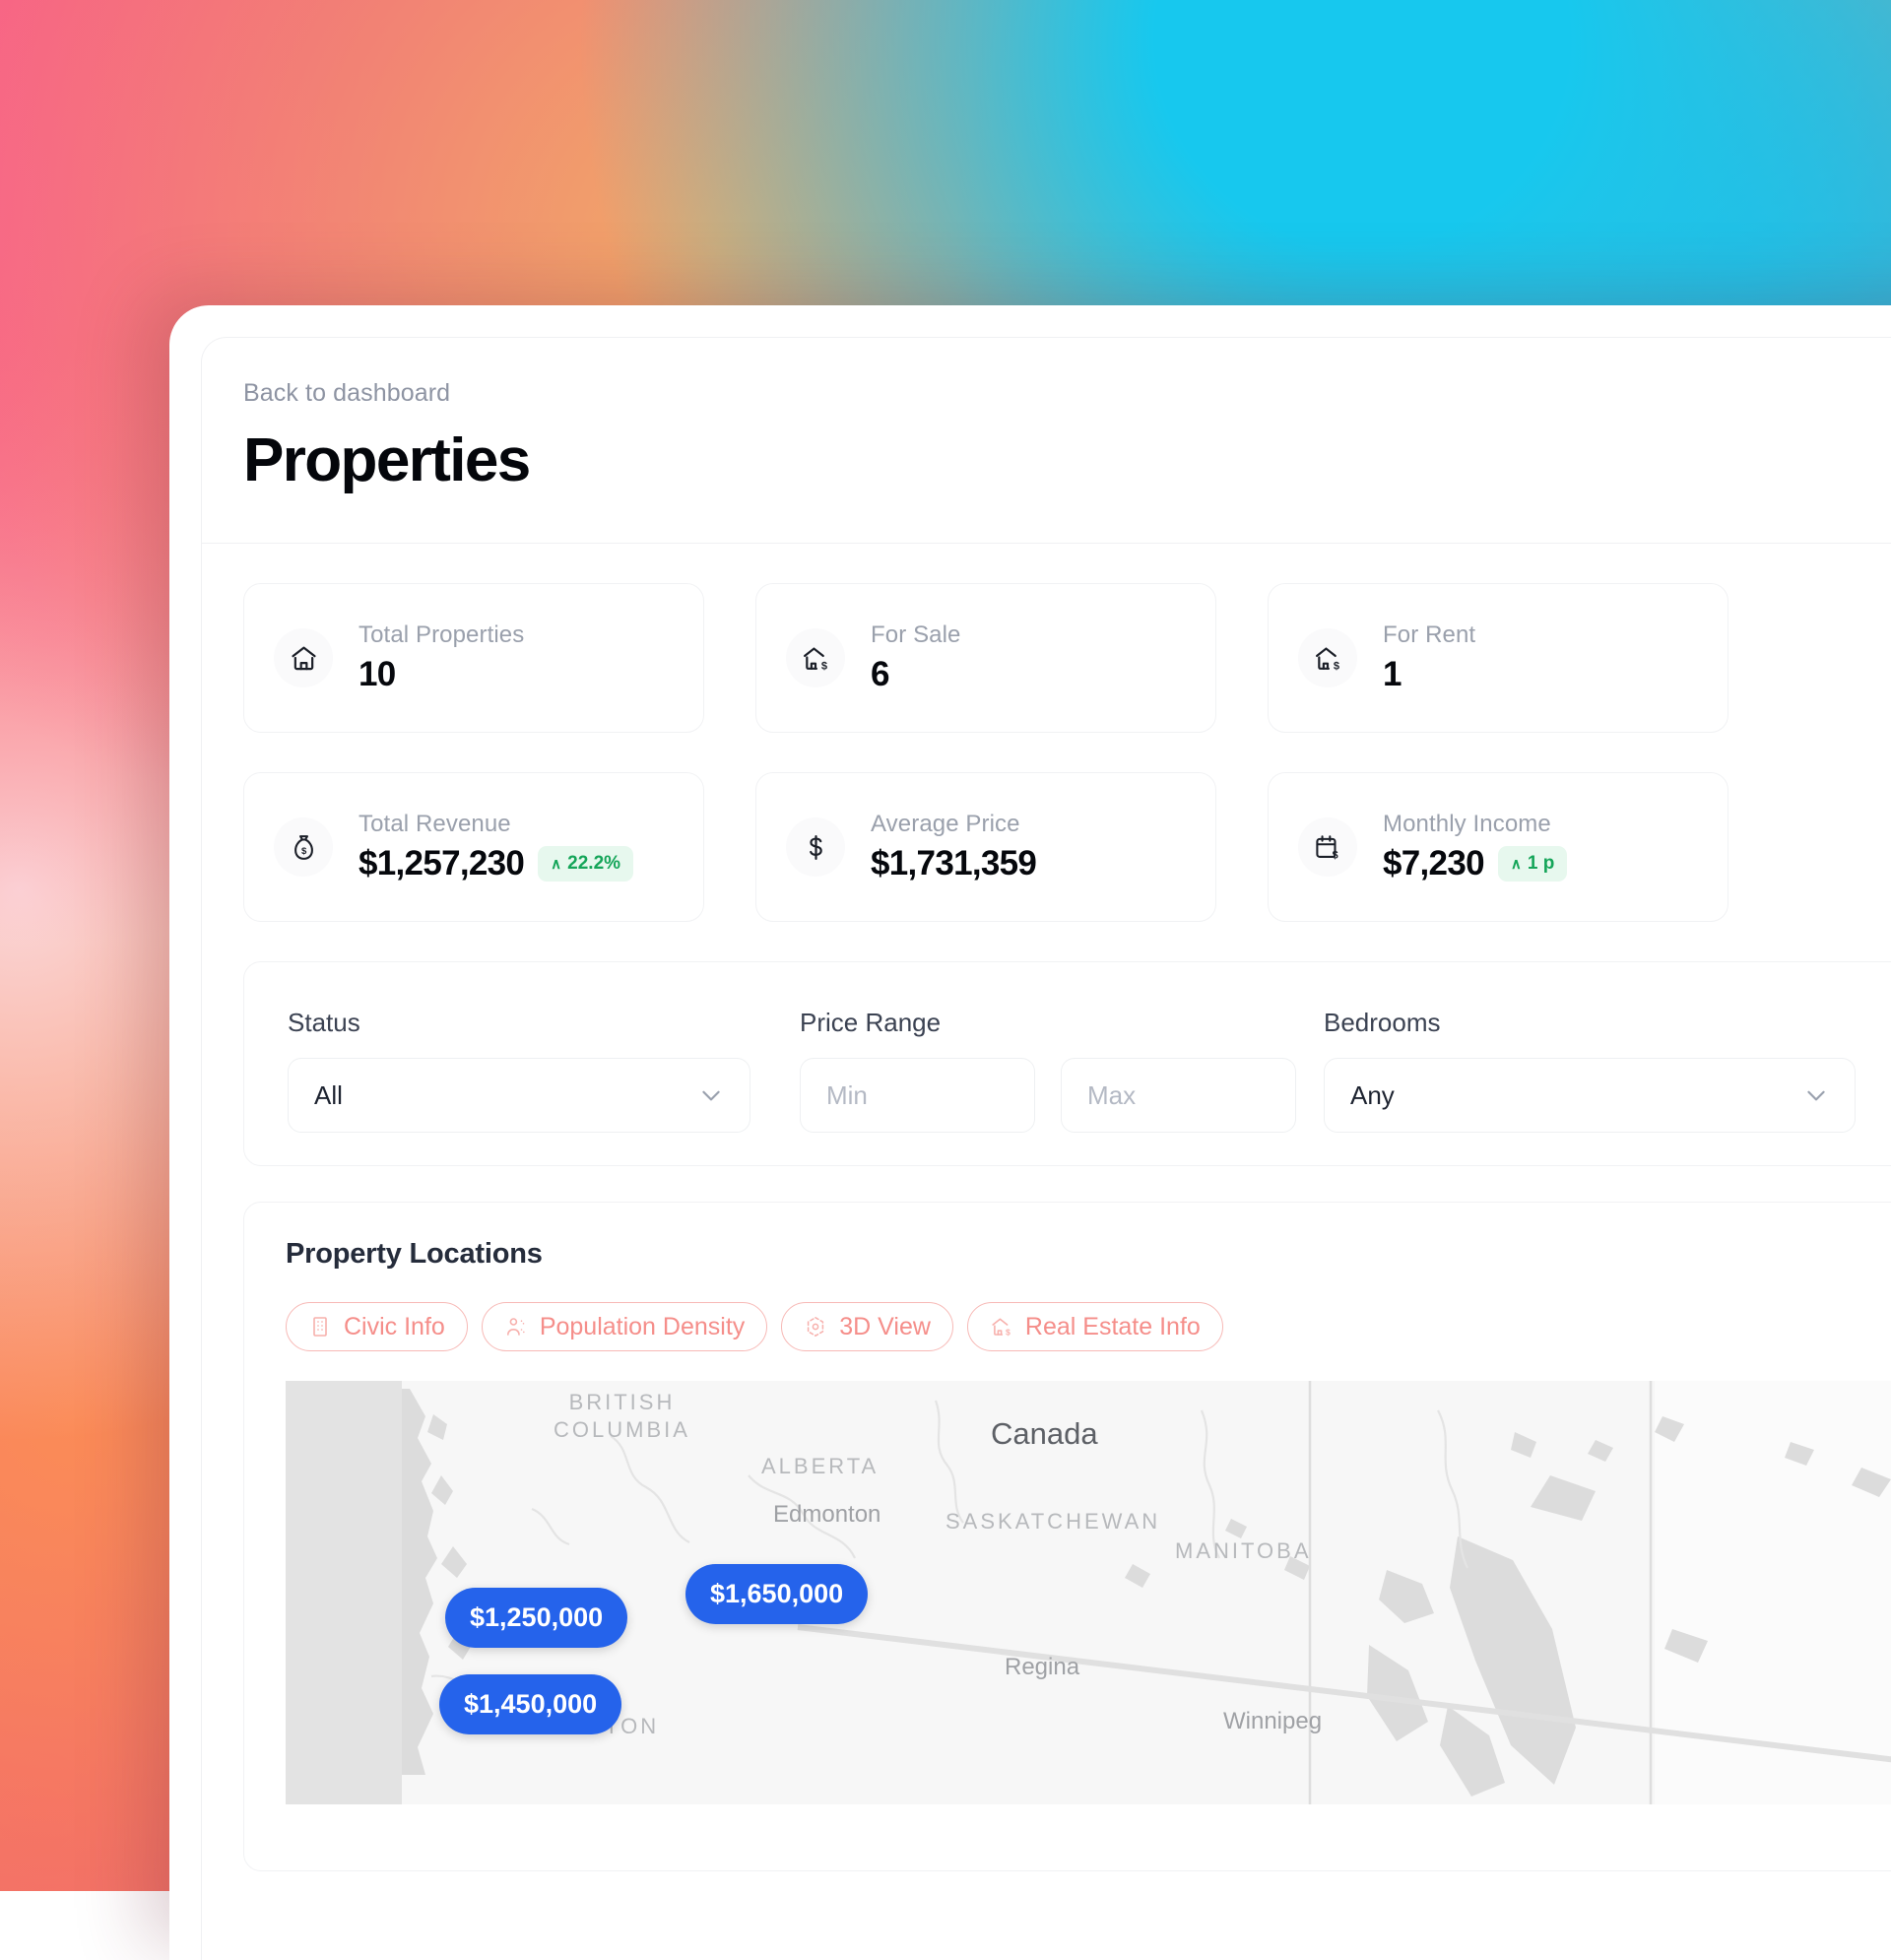 The height and width of the screenshot is (1960, 1891). What do you see at coordinates (1243, 1551) in the screenshot?
I see `map-label-manitoba: MANITOBA` at bounding box center [1243, 1551].